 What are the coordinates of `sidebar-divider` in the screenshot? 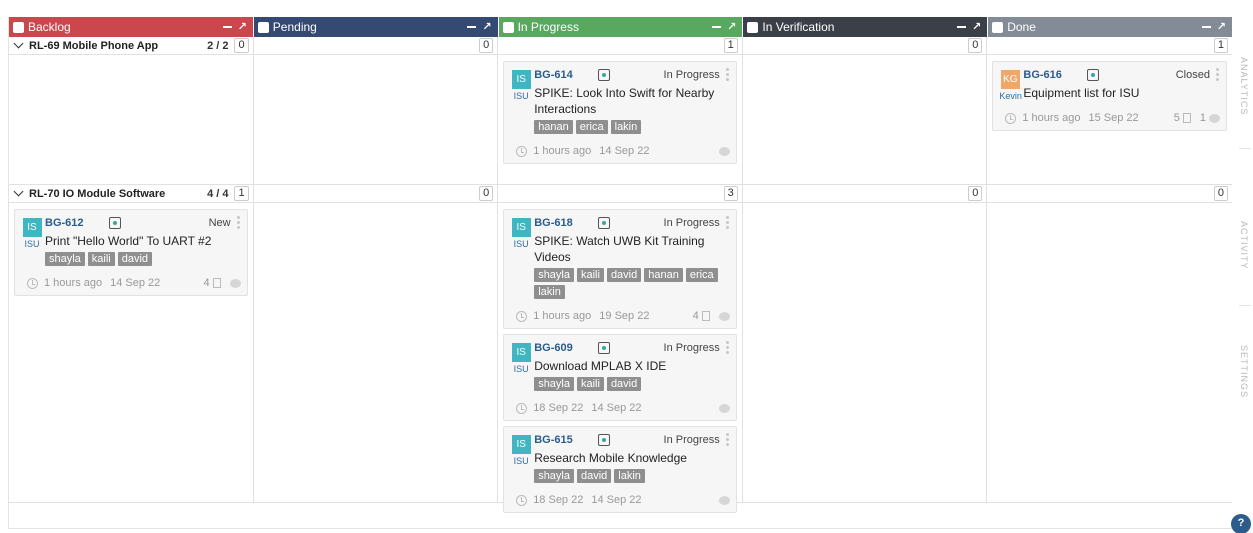 It's located at (1245, 148).